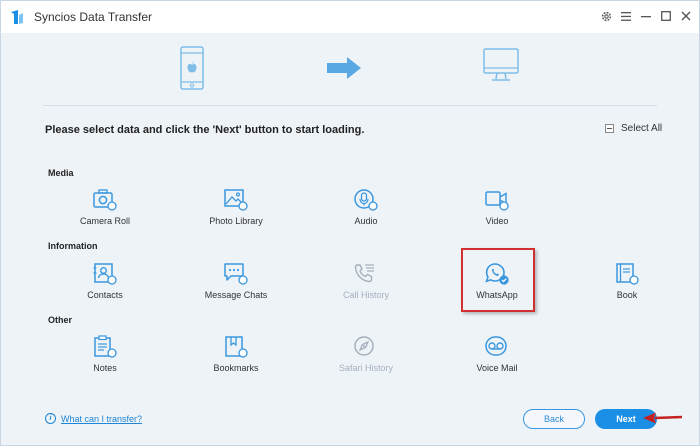  I want to click on item-label: Camera Roll, so click(104, 221).